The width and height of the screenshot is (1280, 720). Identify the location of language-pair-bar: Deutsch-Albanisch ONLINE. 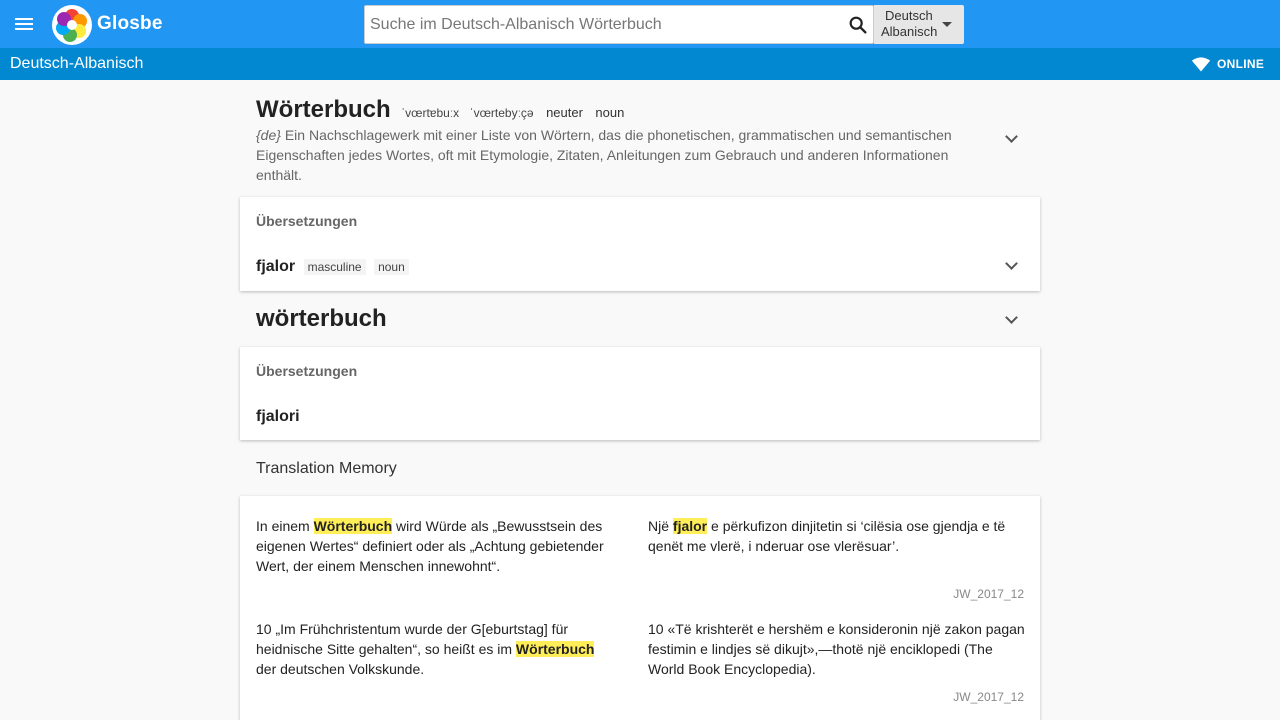
(640, 64).